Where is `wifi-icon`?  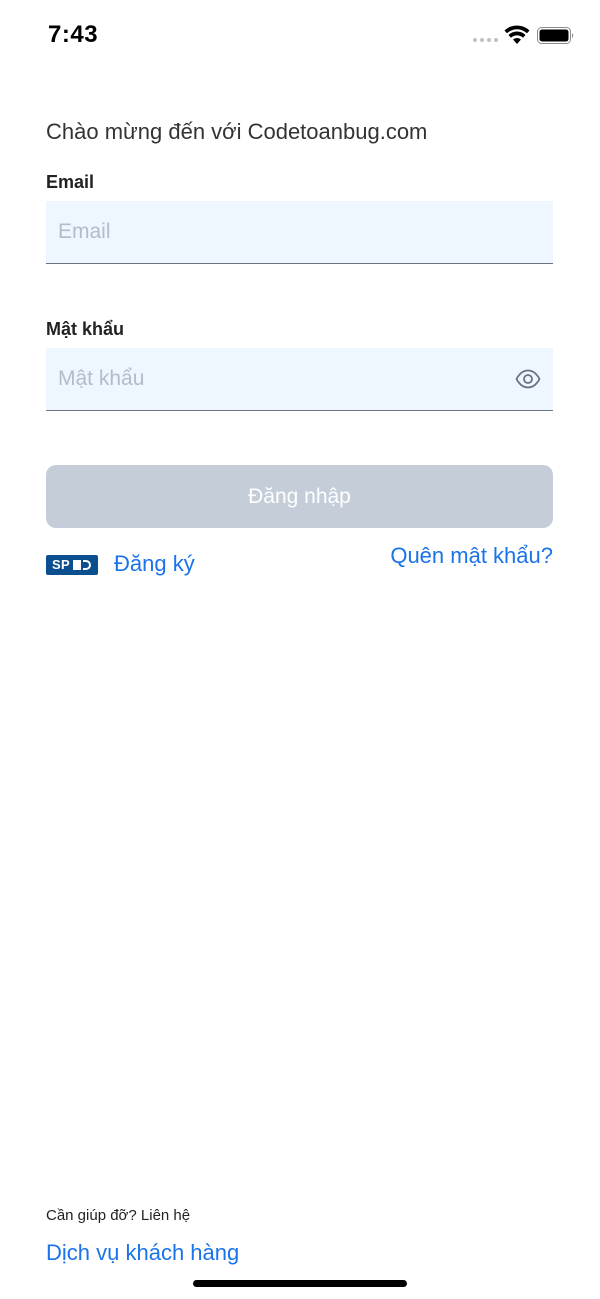
wifi-icon is located at coordinates (517, 34).